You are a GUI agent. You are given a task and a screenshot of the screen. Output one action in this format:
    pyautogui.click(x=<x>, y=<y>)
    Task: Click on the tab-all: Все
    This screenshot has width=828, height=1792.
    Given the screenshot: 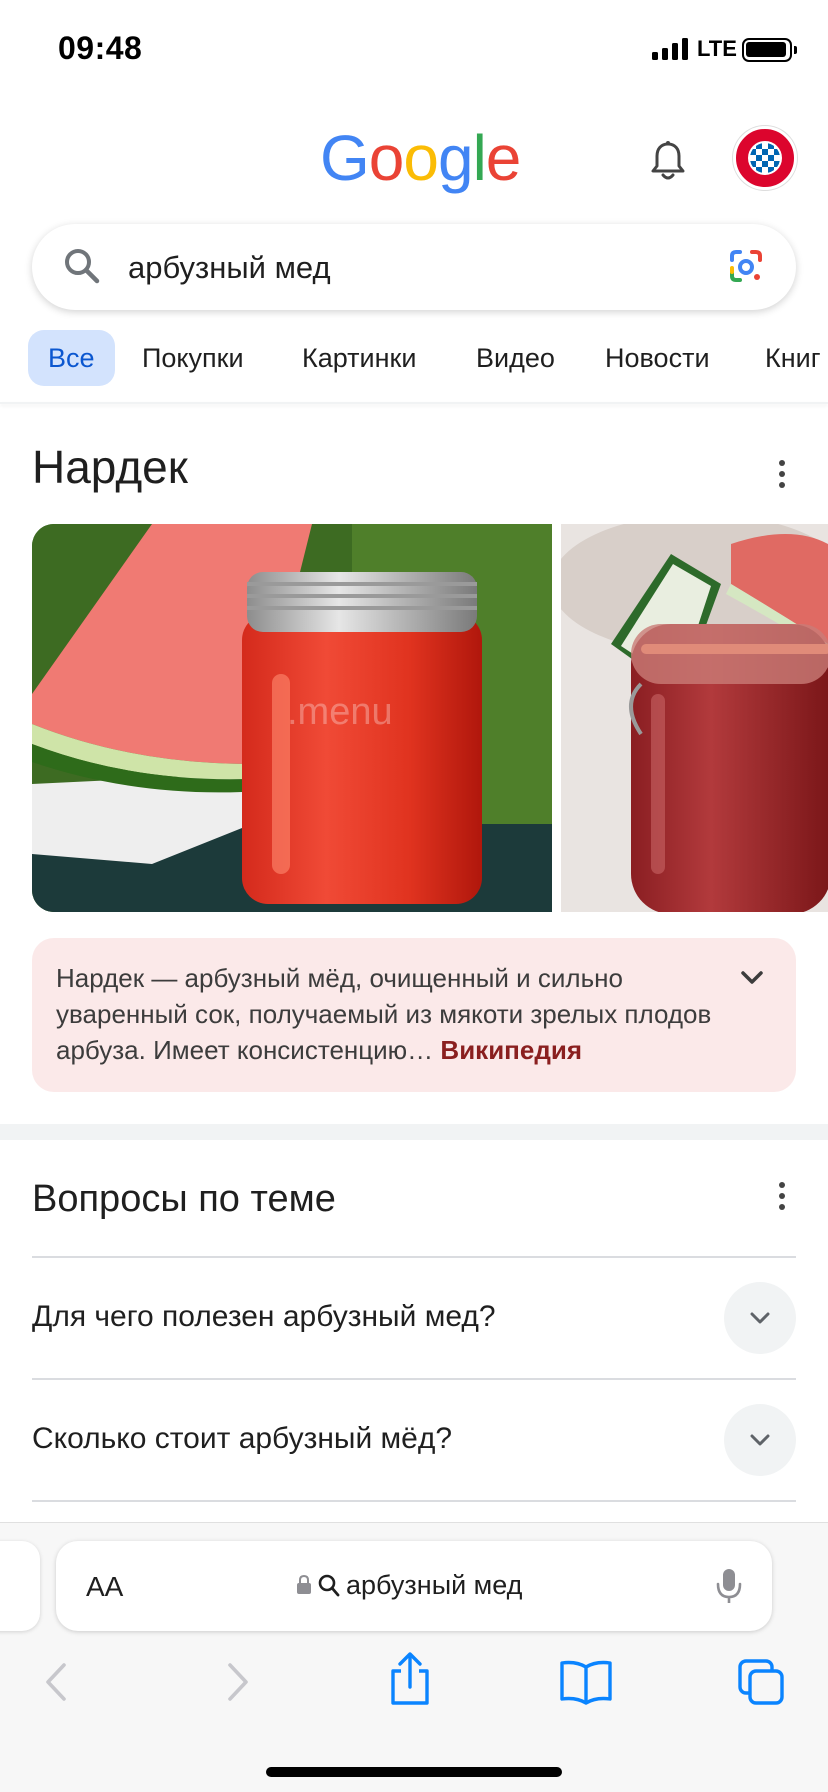 What is the action you would take?
    pyautogui.click(x=71, y=358)
    